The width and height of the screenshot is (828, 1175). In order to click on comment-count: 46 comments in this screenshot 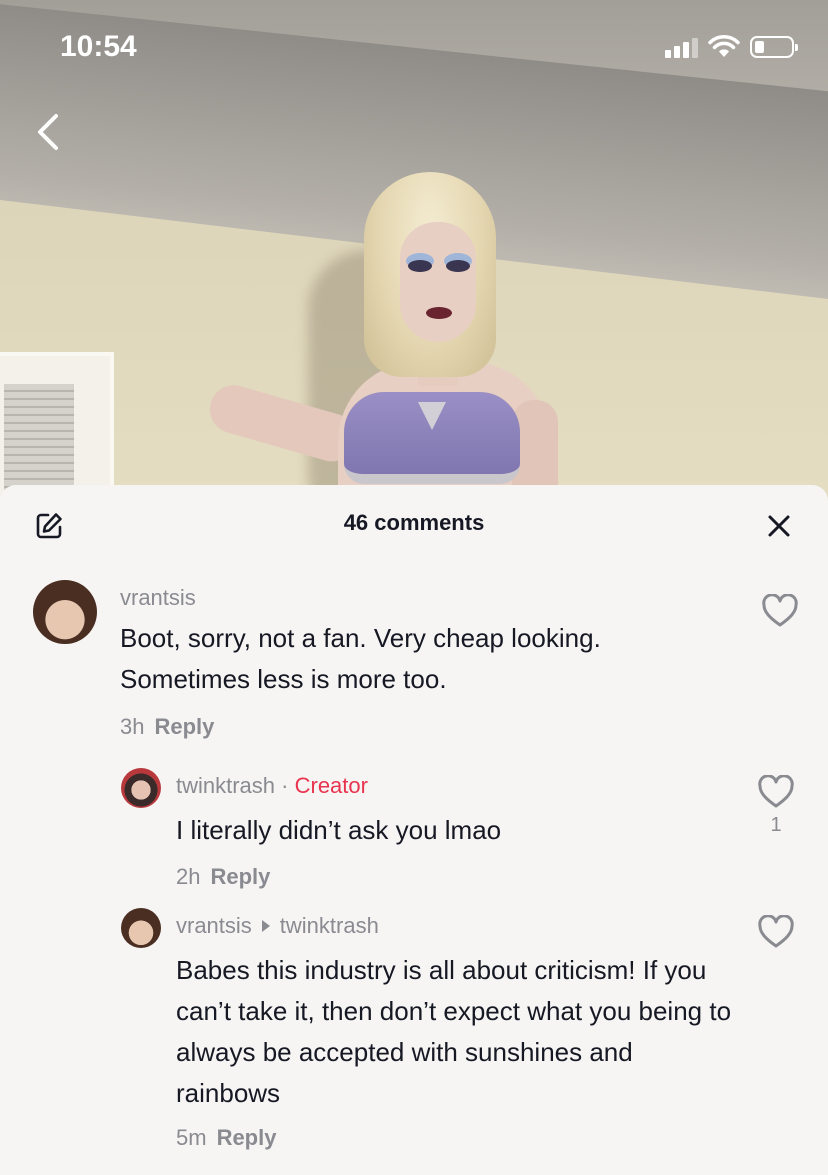, I will do `click(414, 522)`.